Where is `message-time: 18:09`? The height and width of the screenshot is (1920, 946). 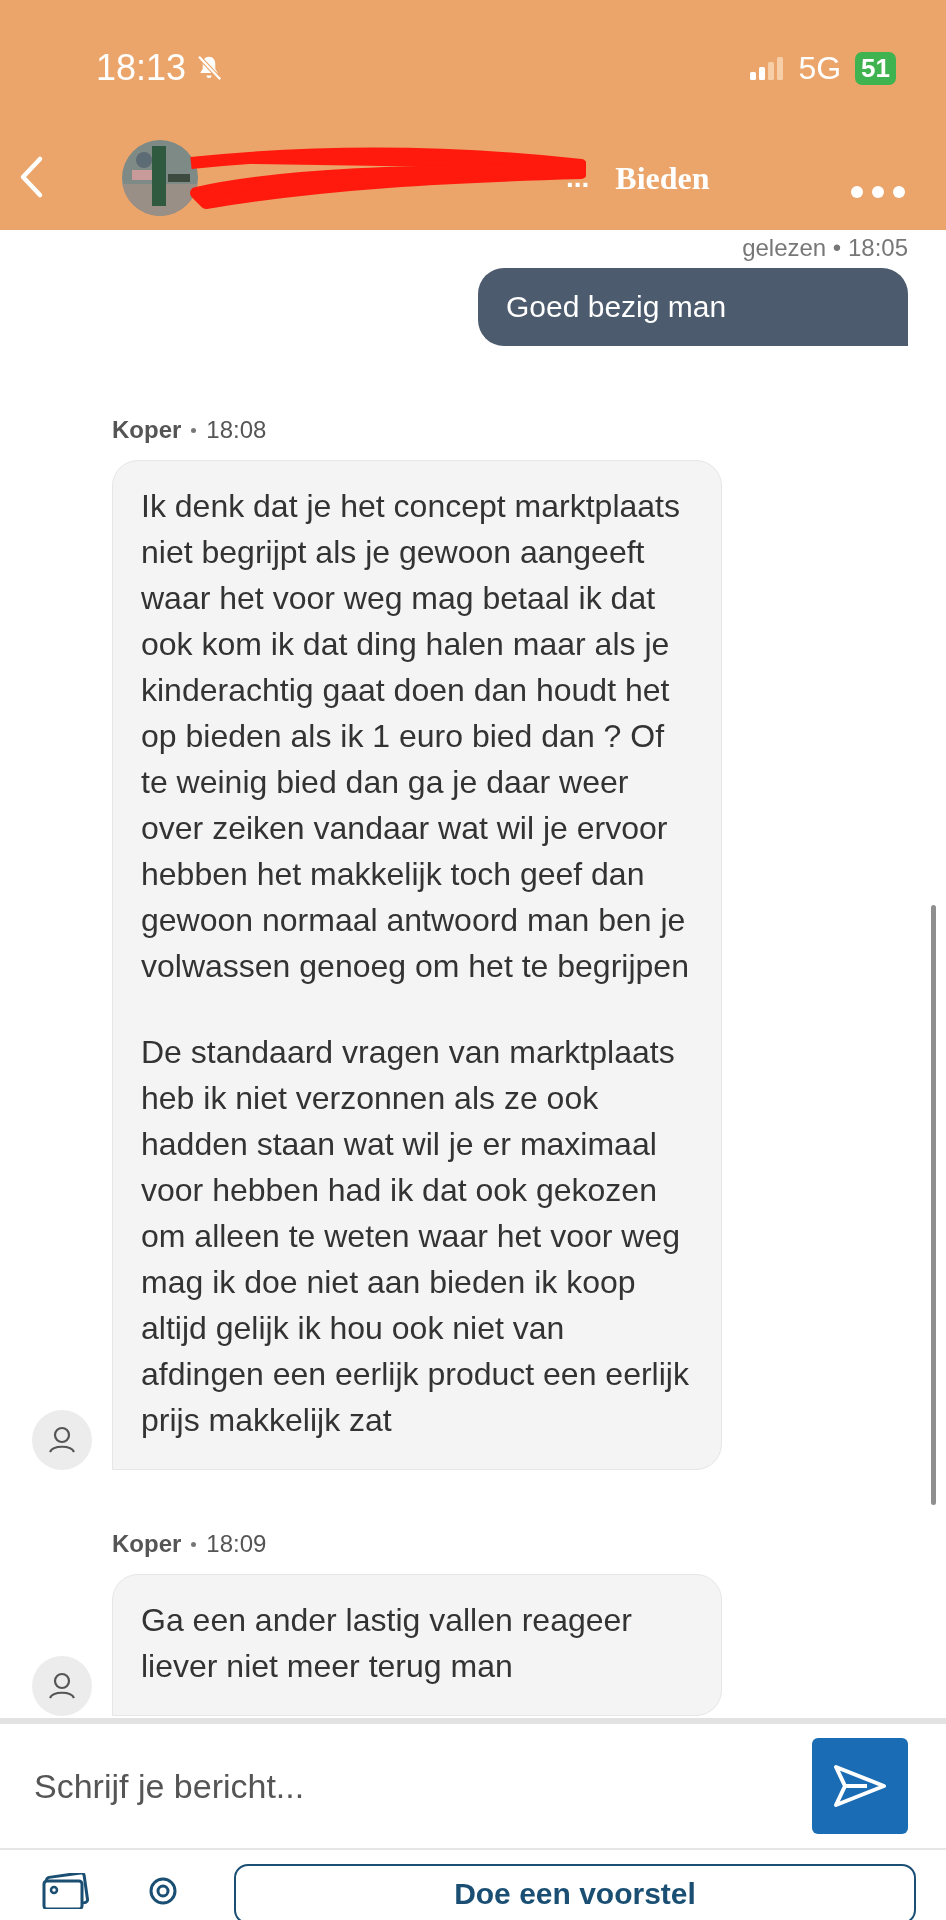 message-time: 18:09 is located at coordinates (236, 1544).